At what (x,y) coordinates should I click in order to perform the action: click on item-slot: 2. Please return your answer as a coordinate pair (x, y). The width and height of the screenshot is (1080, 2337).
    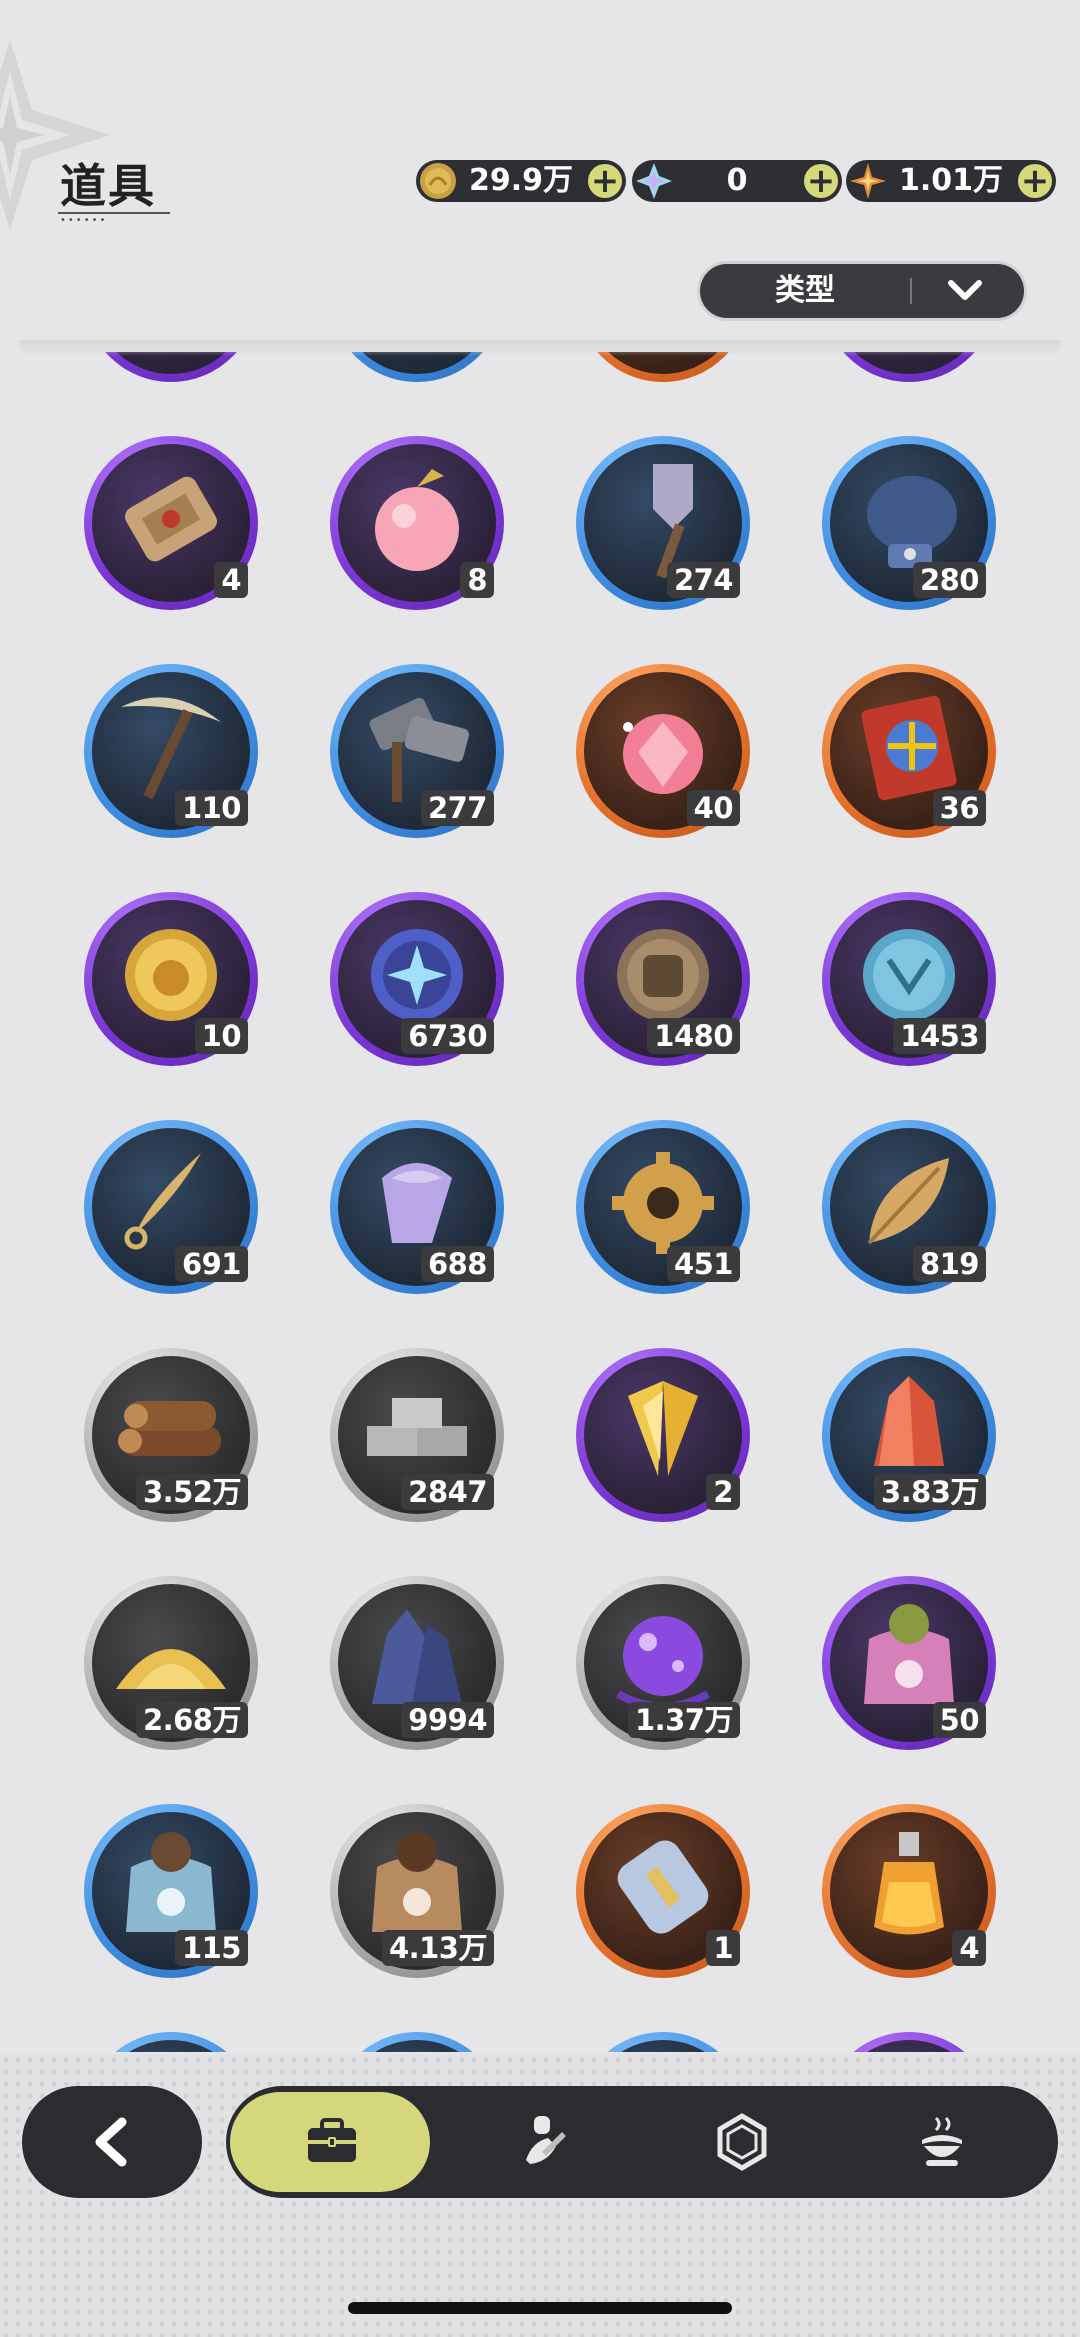
    Looking at the image, I should click on (663, 1435).